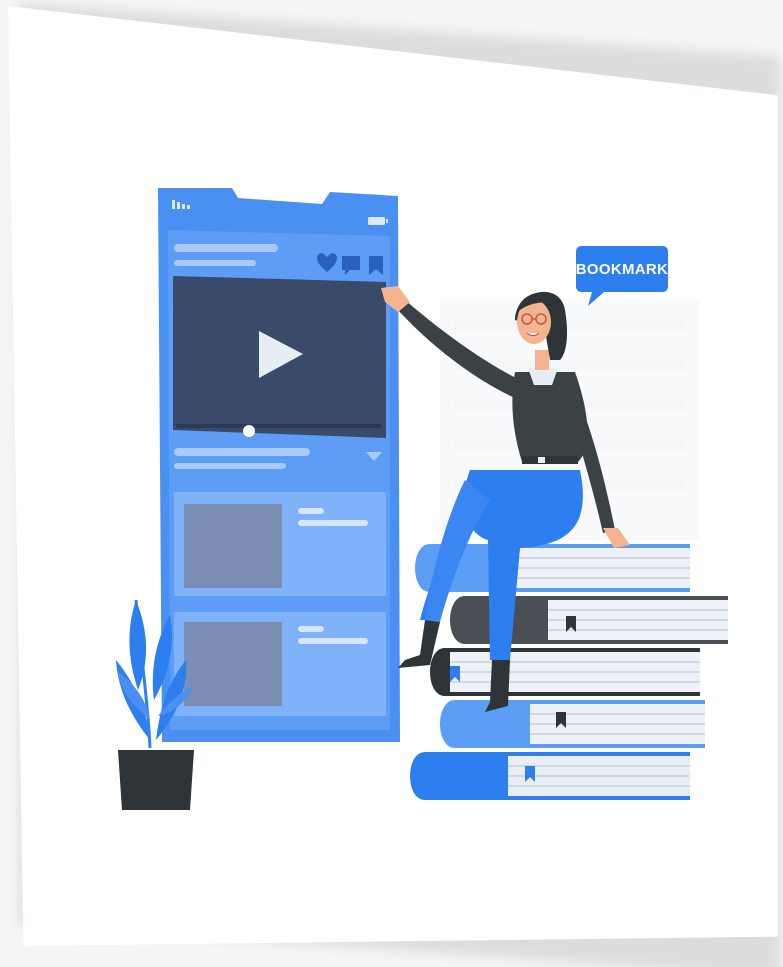  Describe the element at coordinates (279, 426) in the screenshot. I see `video-progress-track` at that location.